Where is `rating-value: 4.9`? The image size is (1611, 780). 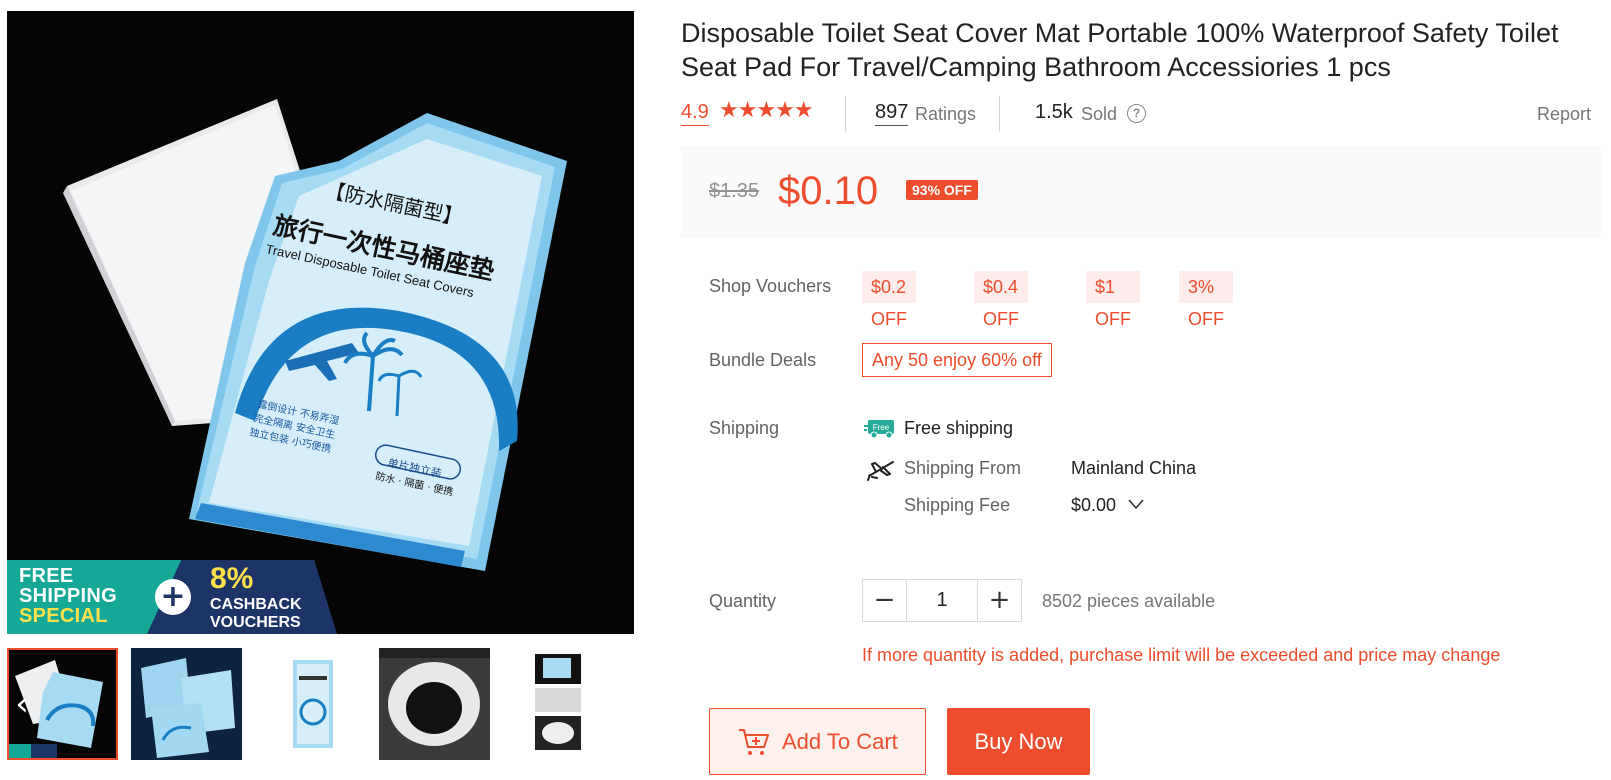
rating-value: 4.9 is located at coordinates (695, 113).